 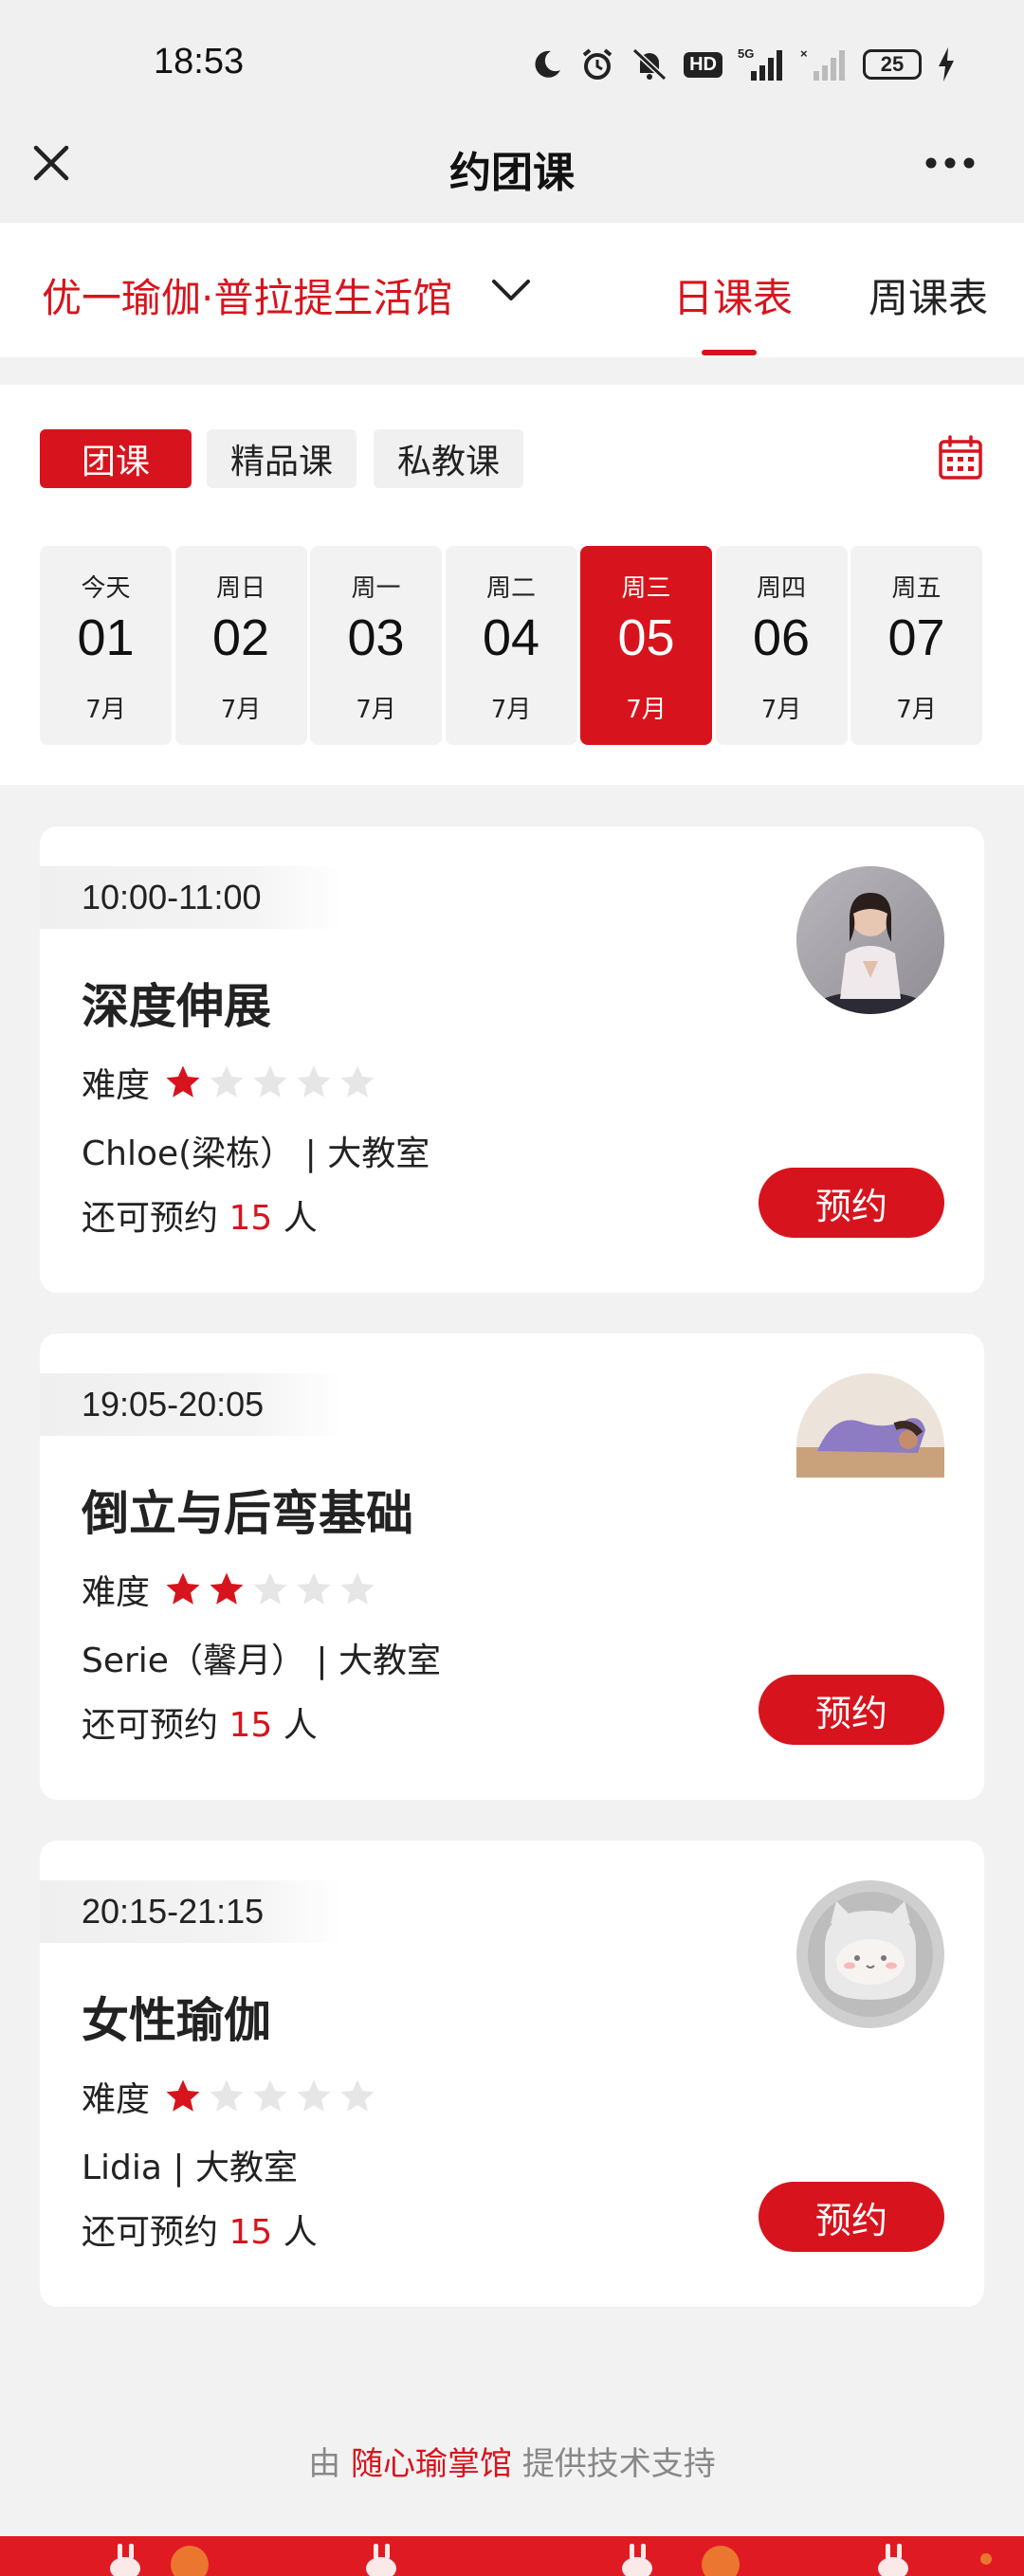 What do you see at coordinates (892, 64) in the screenshot?
I see `battery-icon: 25` at bounding box center [892, 64].